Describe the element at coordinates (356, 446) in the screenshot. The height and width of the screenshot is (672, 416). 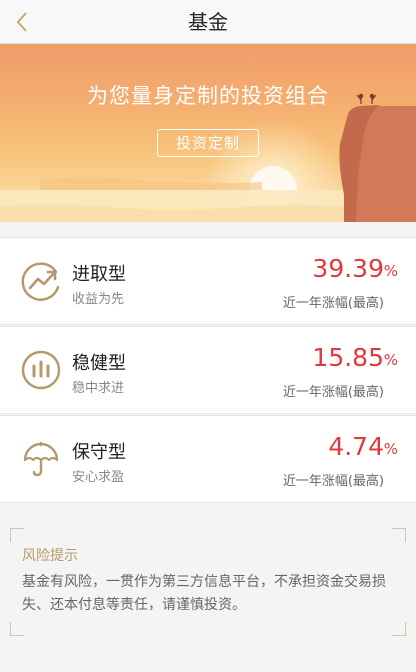
I see `fund-rate: 4.74` at that location.